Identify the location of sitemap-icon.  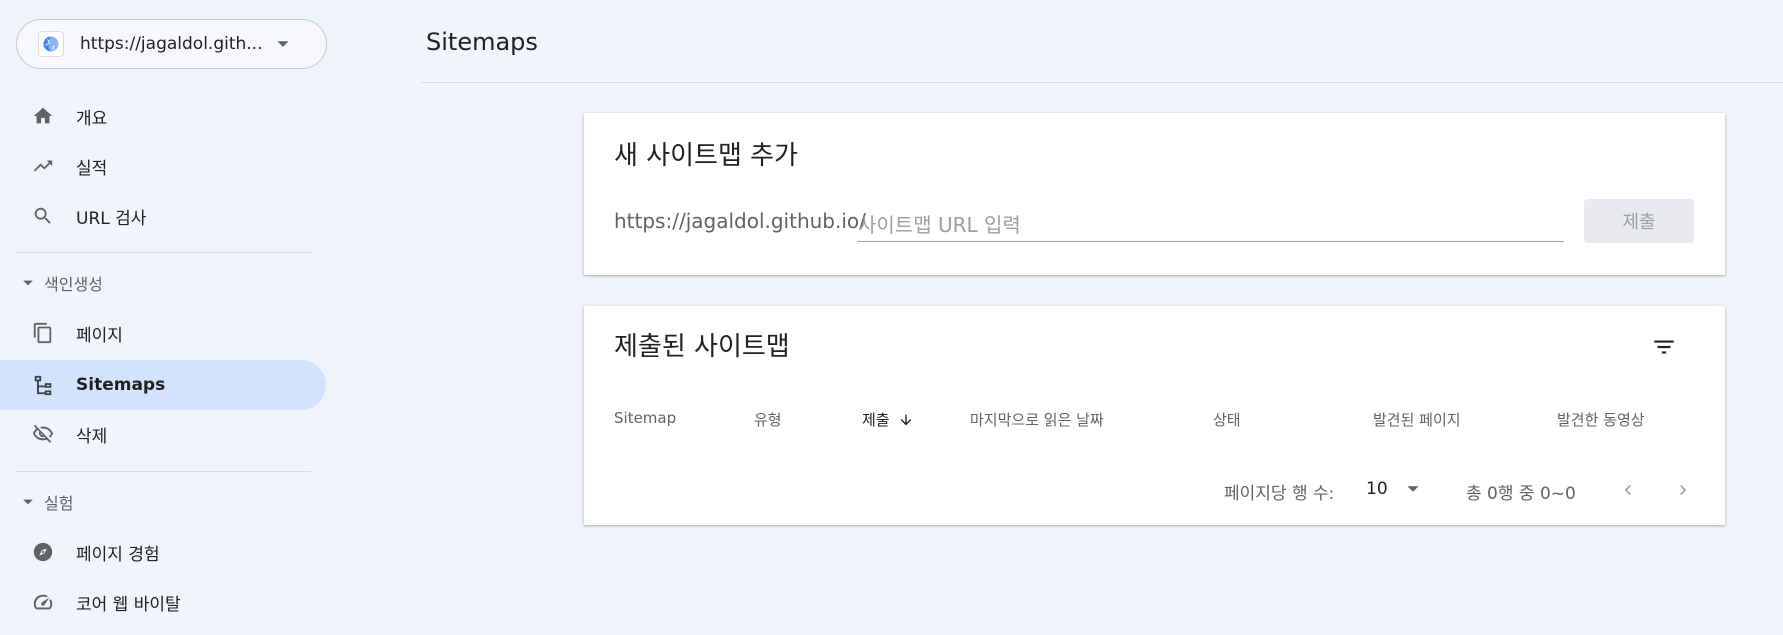
(43, 385).